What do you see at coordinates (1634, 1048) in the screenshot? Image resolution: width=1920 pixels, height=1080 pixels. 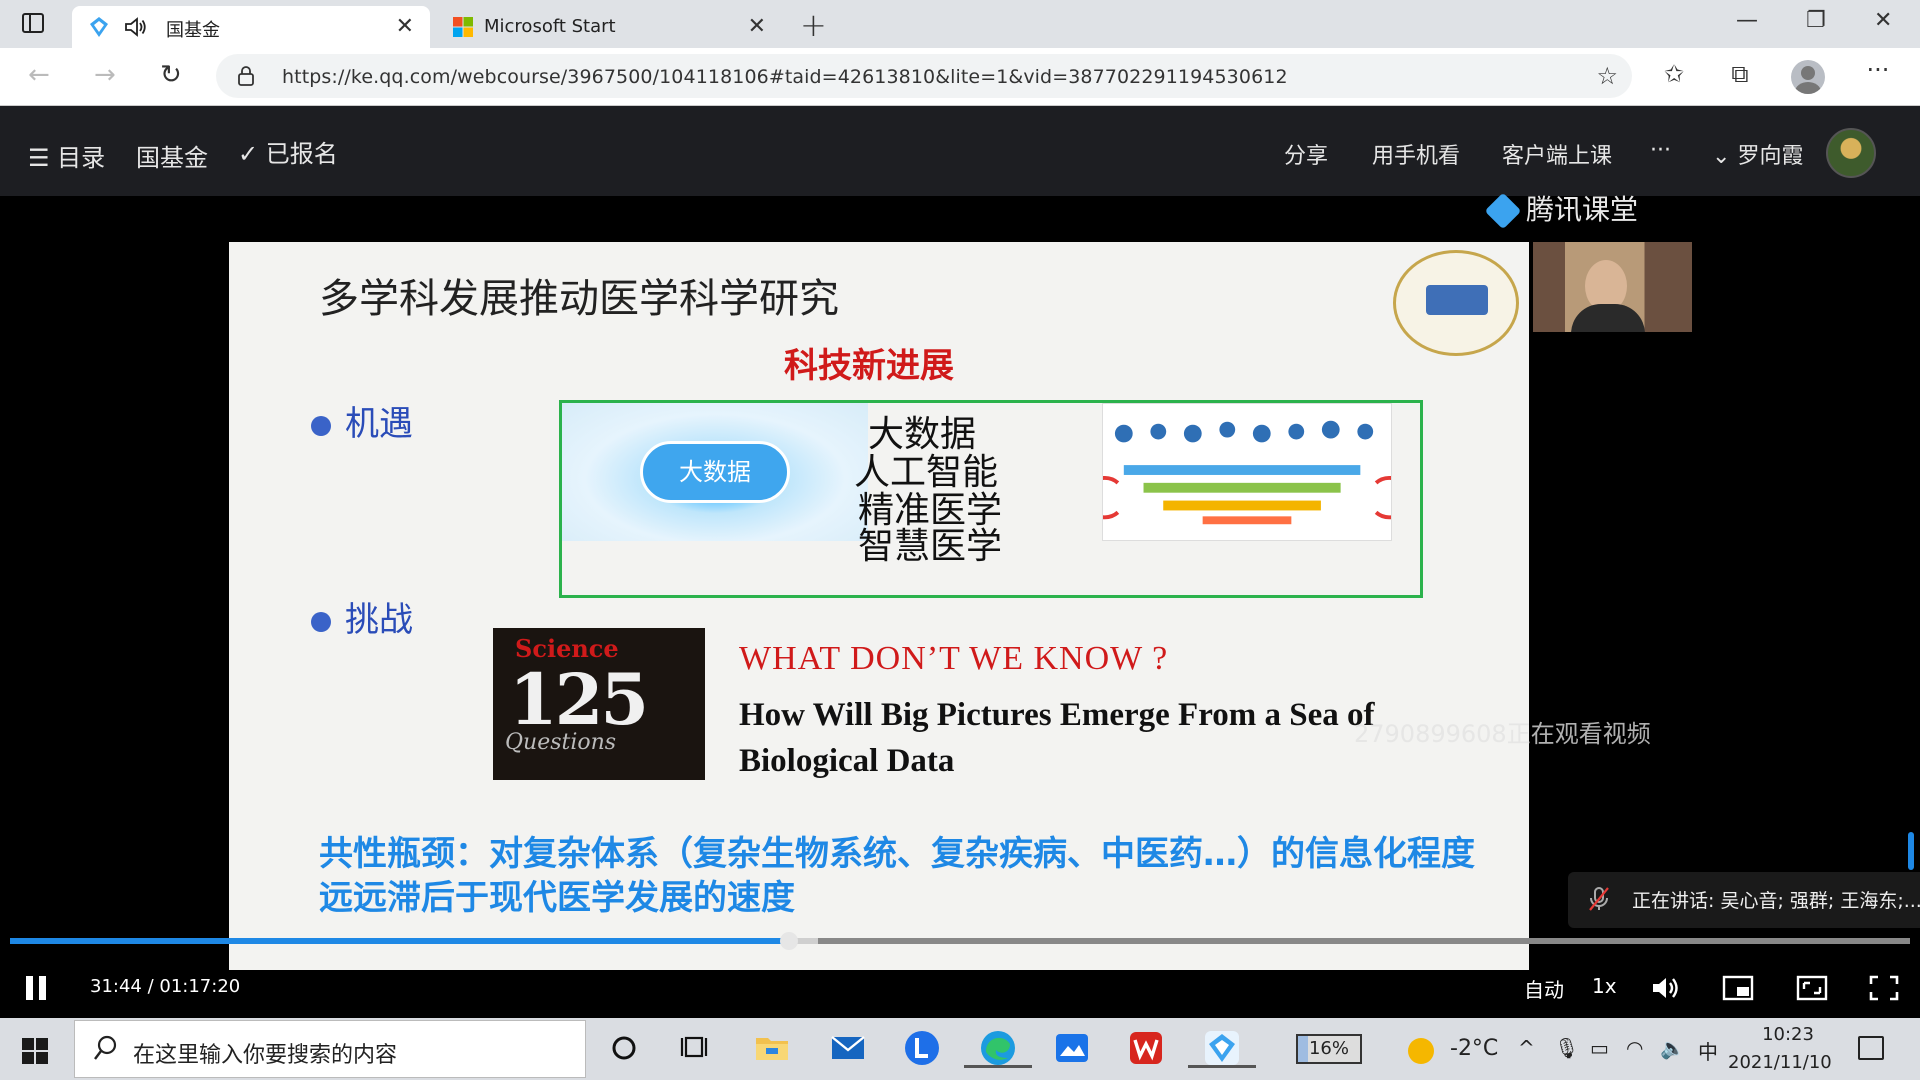 I see `wifi-icon: ◠` at bounding box center [1634, 1048].